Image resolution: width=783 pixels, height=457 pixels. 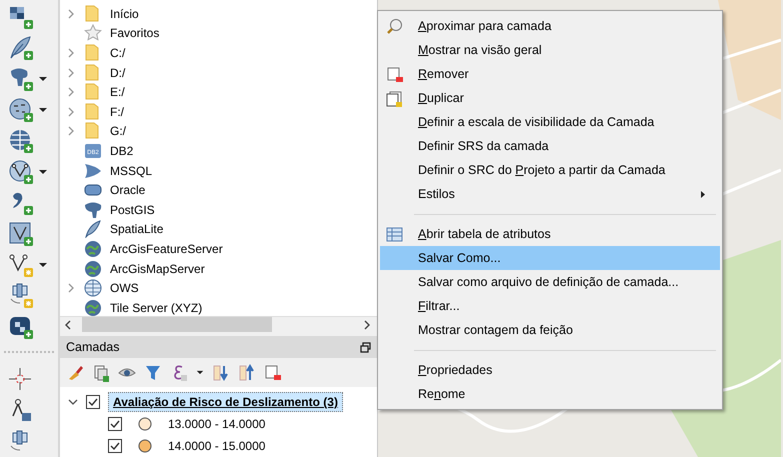 I want to click on legend-label: 13.0000 - 14.0000, so click(x=217, y=424).